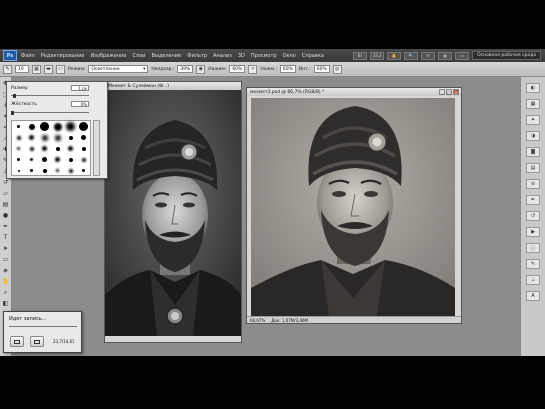 This screenshot has height=409, width=545. Describe the element at coordinates (241, 56) in the screenshot. I see `menu-3d: 3D` at that location.